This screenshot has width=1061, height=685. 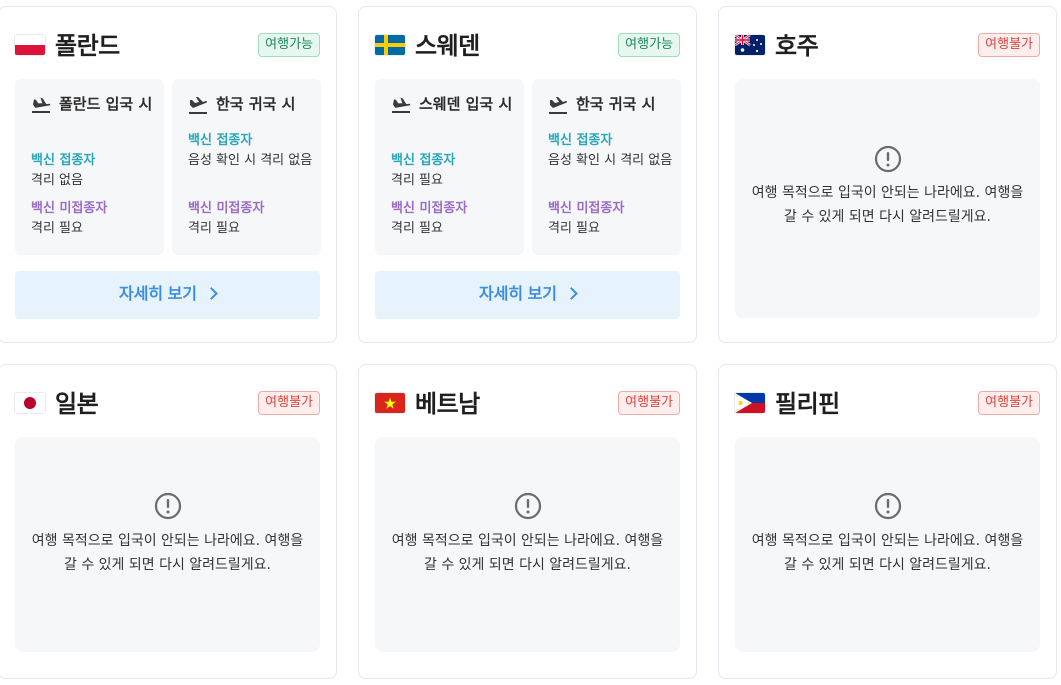 What do you see at coordinates (417, 180) in the screenshot?
I see `vaccinated-value: 격리 필요` at bounding box center [417, 180].